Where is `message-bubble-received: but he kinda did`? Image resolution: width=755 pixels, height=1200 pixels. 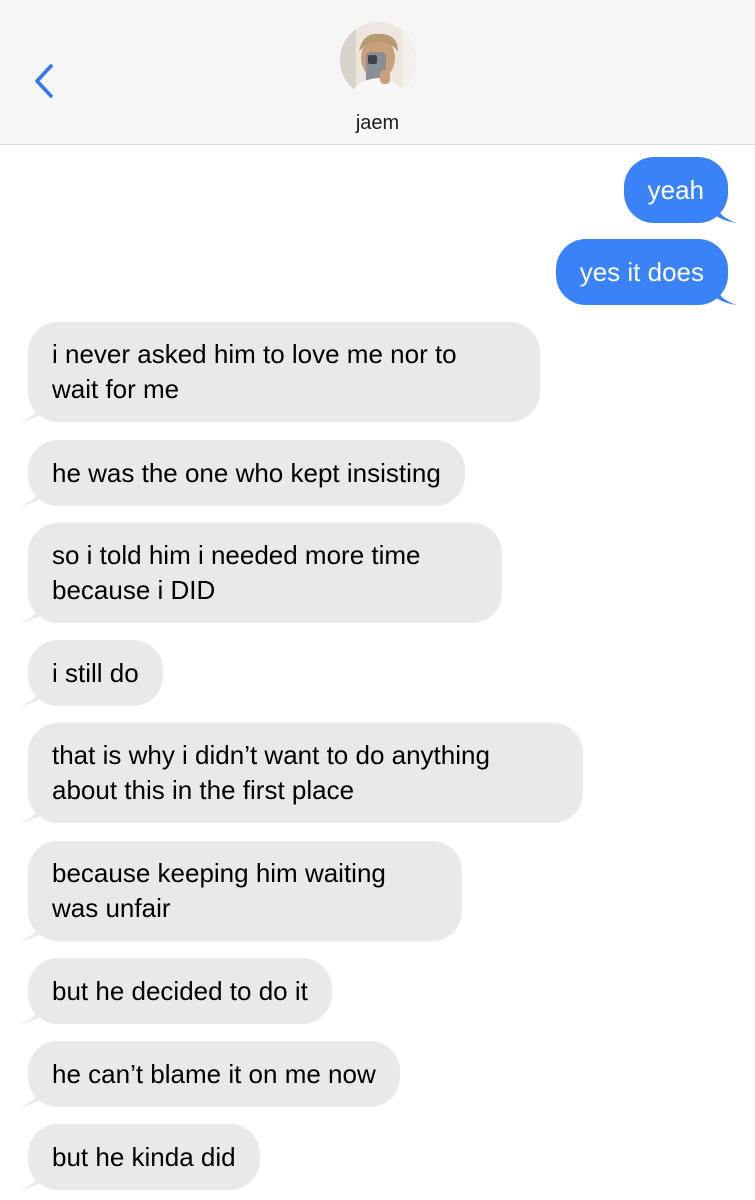 message-bubble-received: but he kinda did is located at coordinates (139, 1157).